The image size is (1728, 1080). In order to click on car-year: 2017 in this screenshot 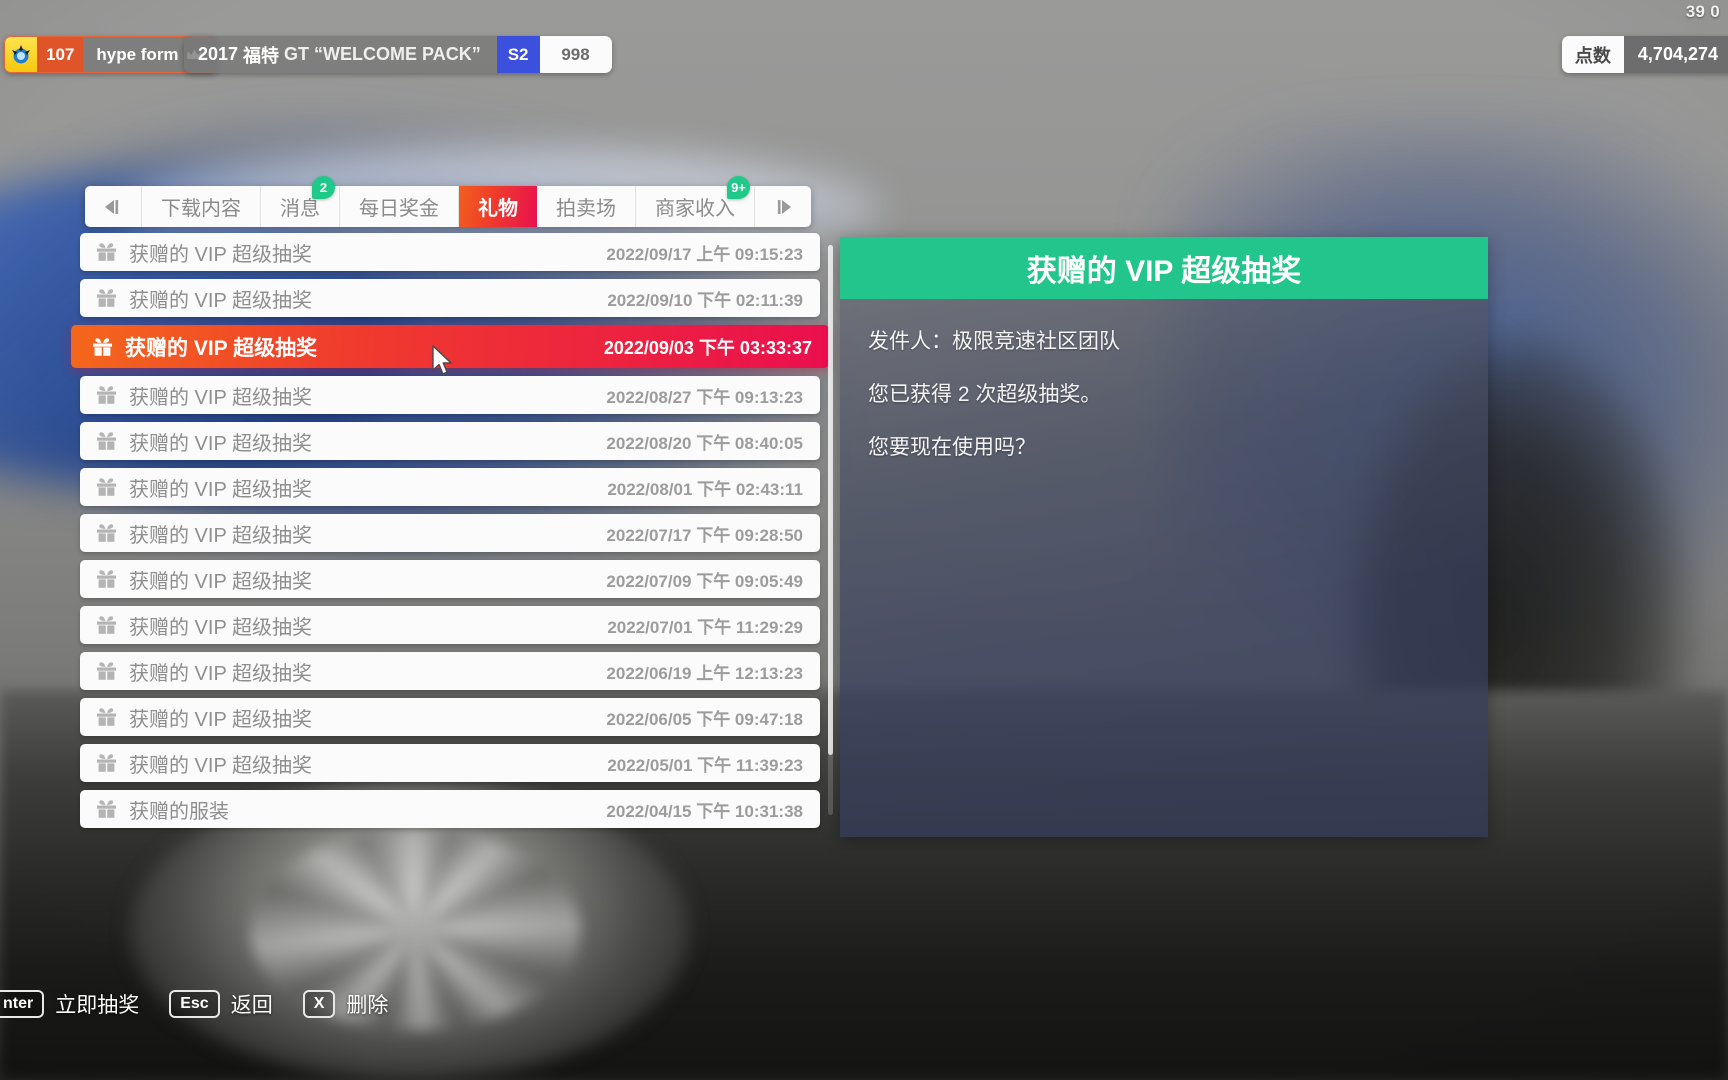, I will do `click(218, 54)`.